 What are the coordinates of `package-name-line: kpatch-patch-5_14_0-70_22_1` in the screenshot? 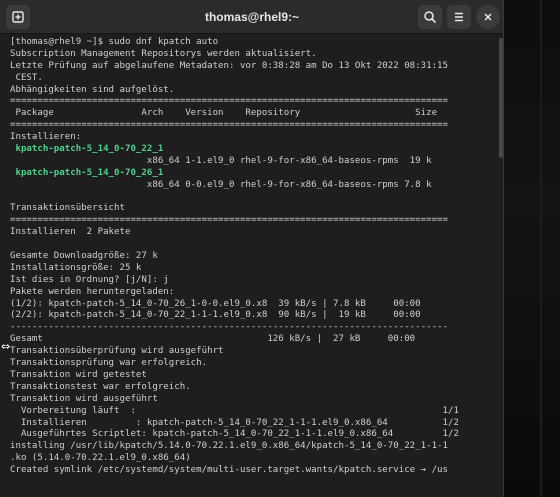 It's located at (87, 149).